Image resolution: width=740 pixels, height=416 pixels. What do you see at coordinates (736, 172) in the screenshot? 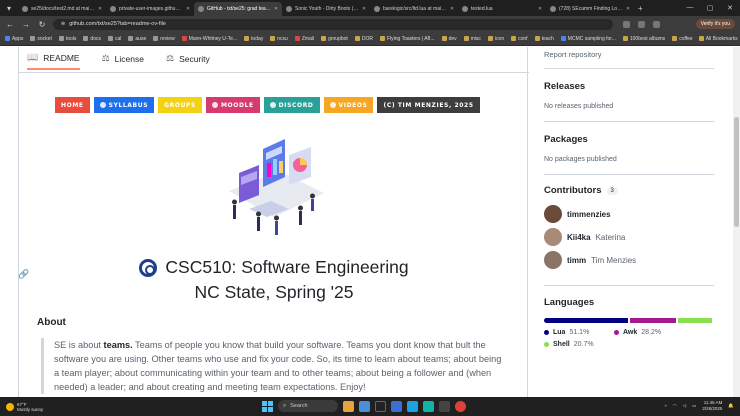
I see `scrollbar-thumb` at bounding box center [736, 172].